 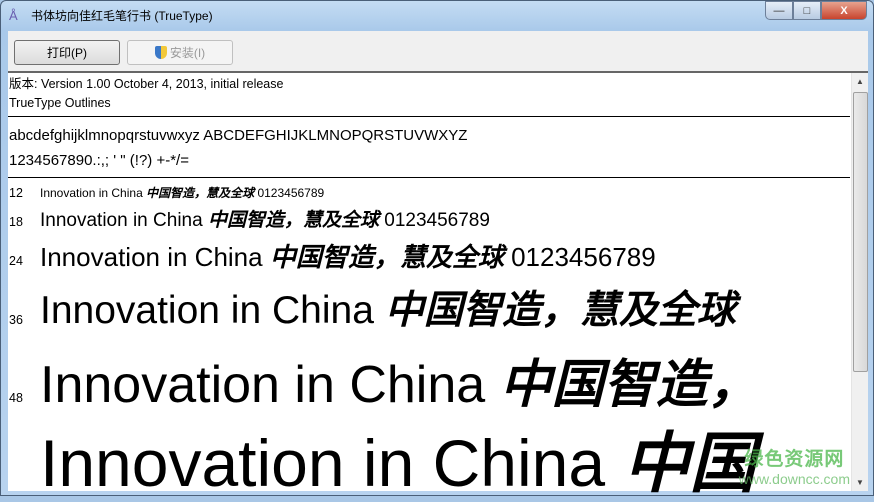 What do you see at coordinates (187, 53) in the screenshot?
I see `install-label: 安装(I)` at bounding box center [187, 53].